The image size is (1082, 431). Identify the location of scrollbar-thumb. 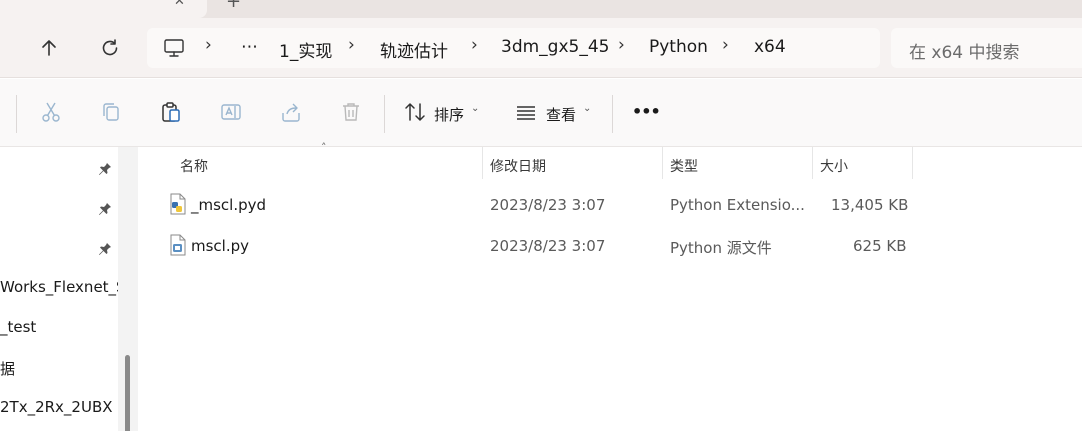
(127, 393).